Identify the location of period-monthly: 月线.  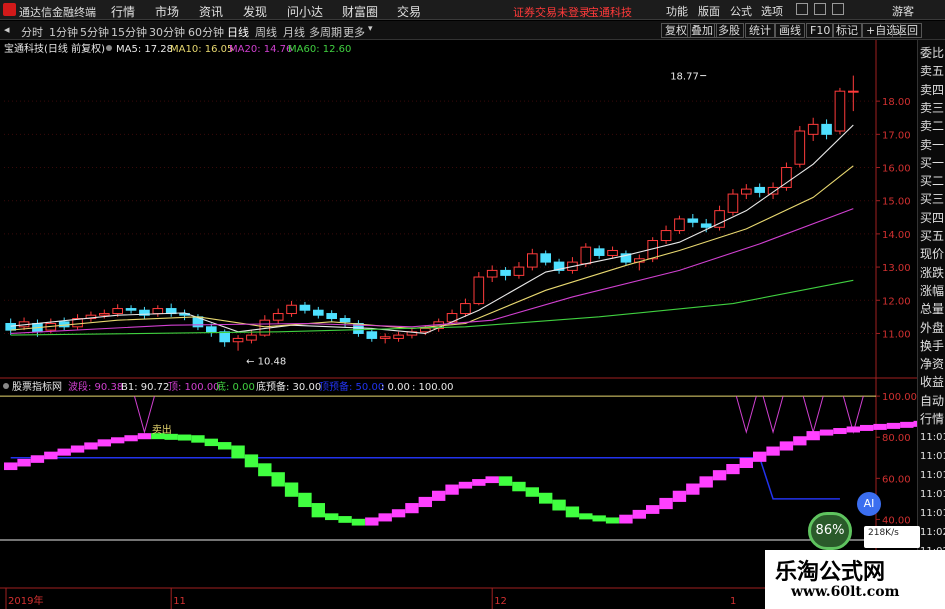
(294, 32).